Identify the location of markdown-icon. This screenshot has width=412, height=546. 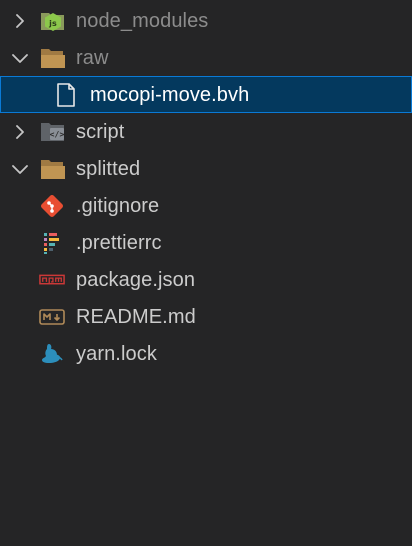
(52, 317).